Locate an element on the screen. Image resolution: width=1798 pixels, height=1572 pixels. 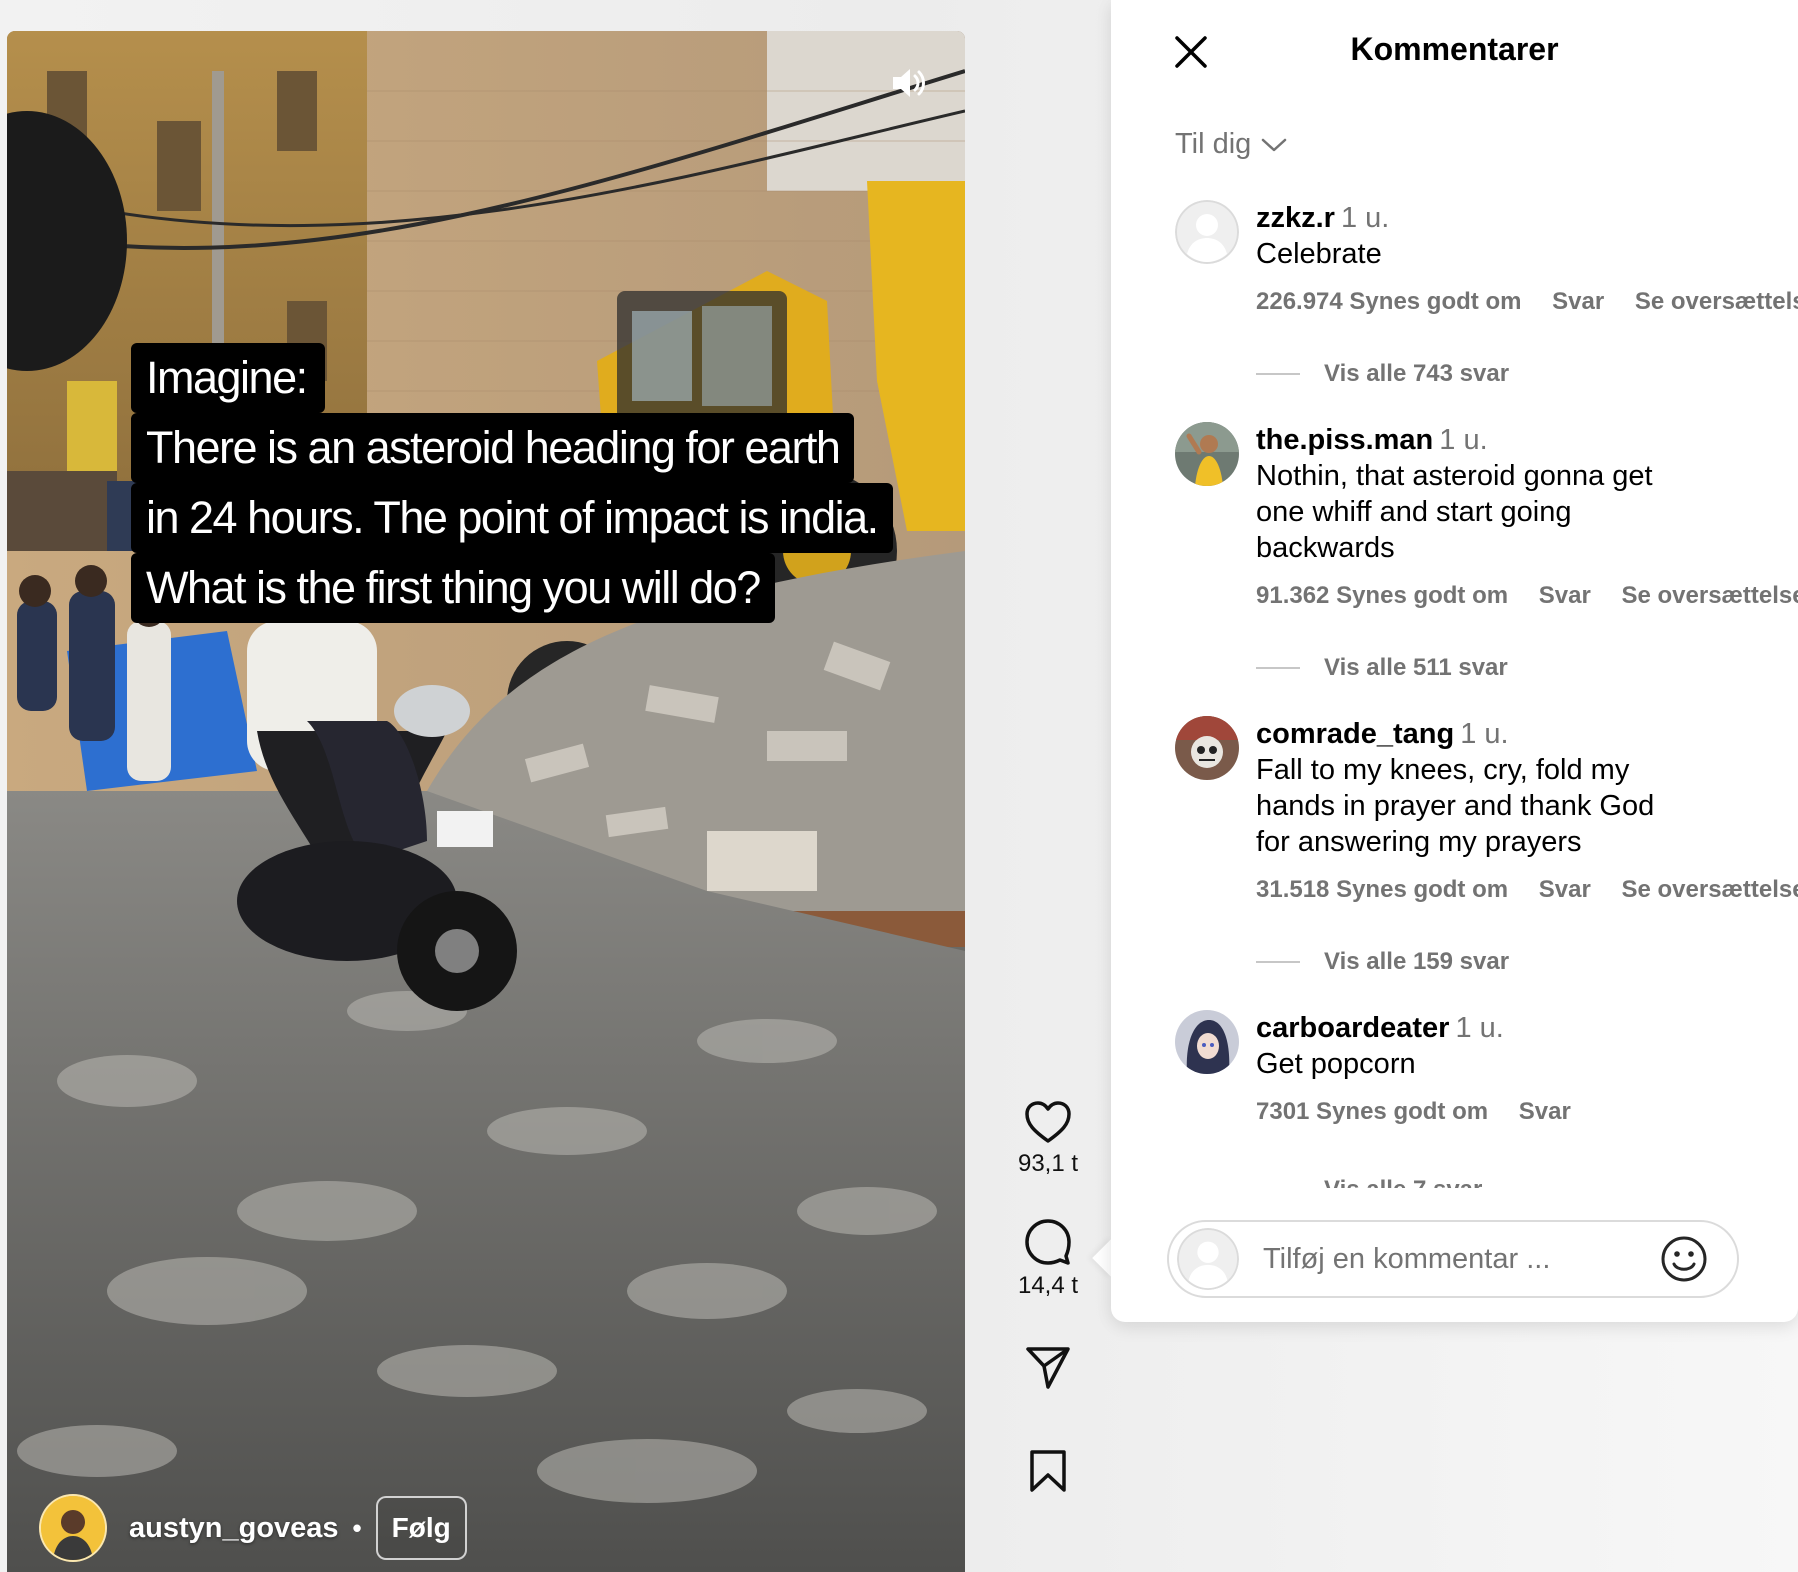
comment-icon is located at coordinates (1048, 1242).